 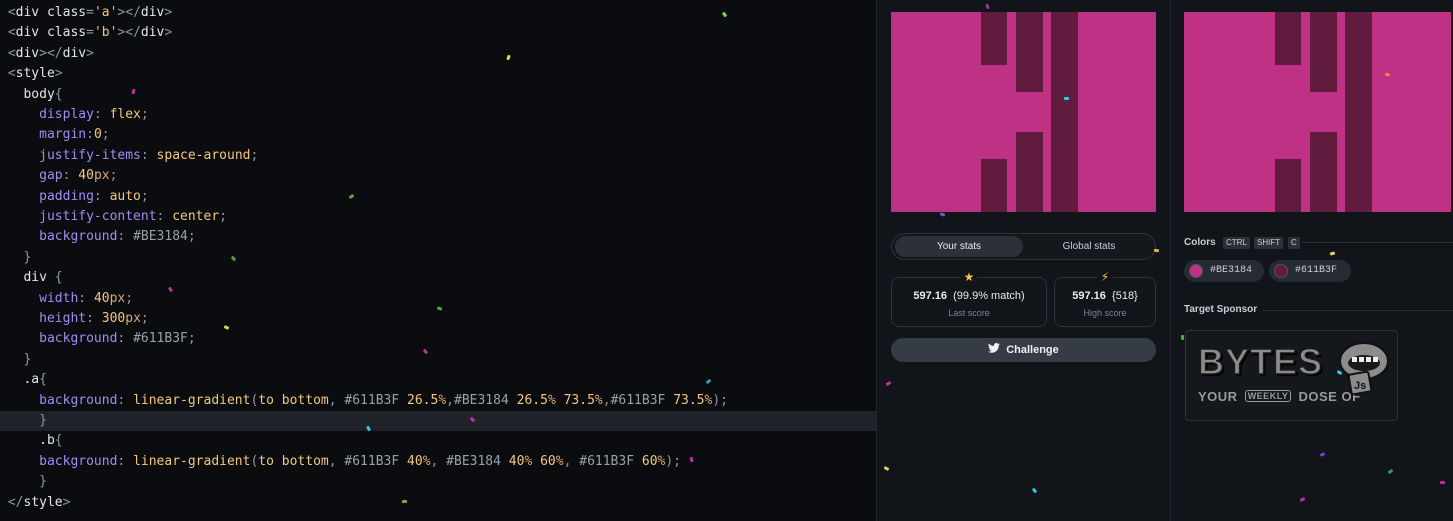 What do you see at coordinates (438, 115) in the screenshot?
I see `code-line: display: flex;` at bounding box center [438, 115].